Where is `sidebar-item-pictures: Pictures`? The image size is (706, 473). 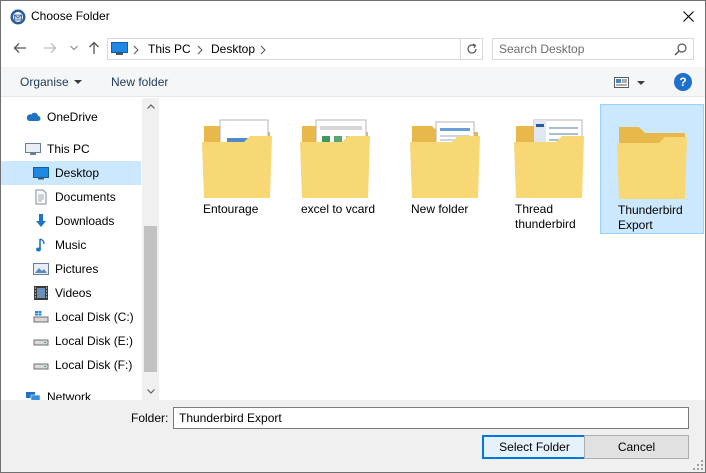 sidebar-item-pictures: Pictures is located at coordinates (71, 269).